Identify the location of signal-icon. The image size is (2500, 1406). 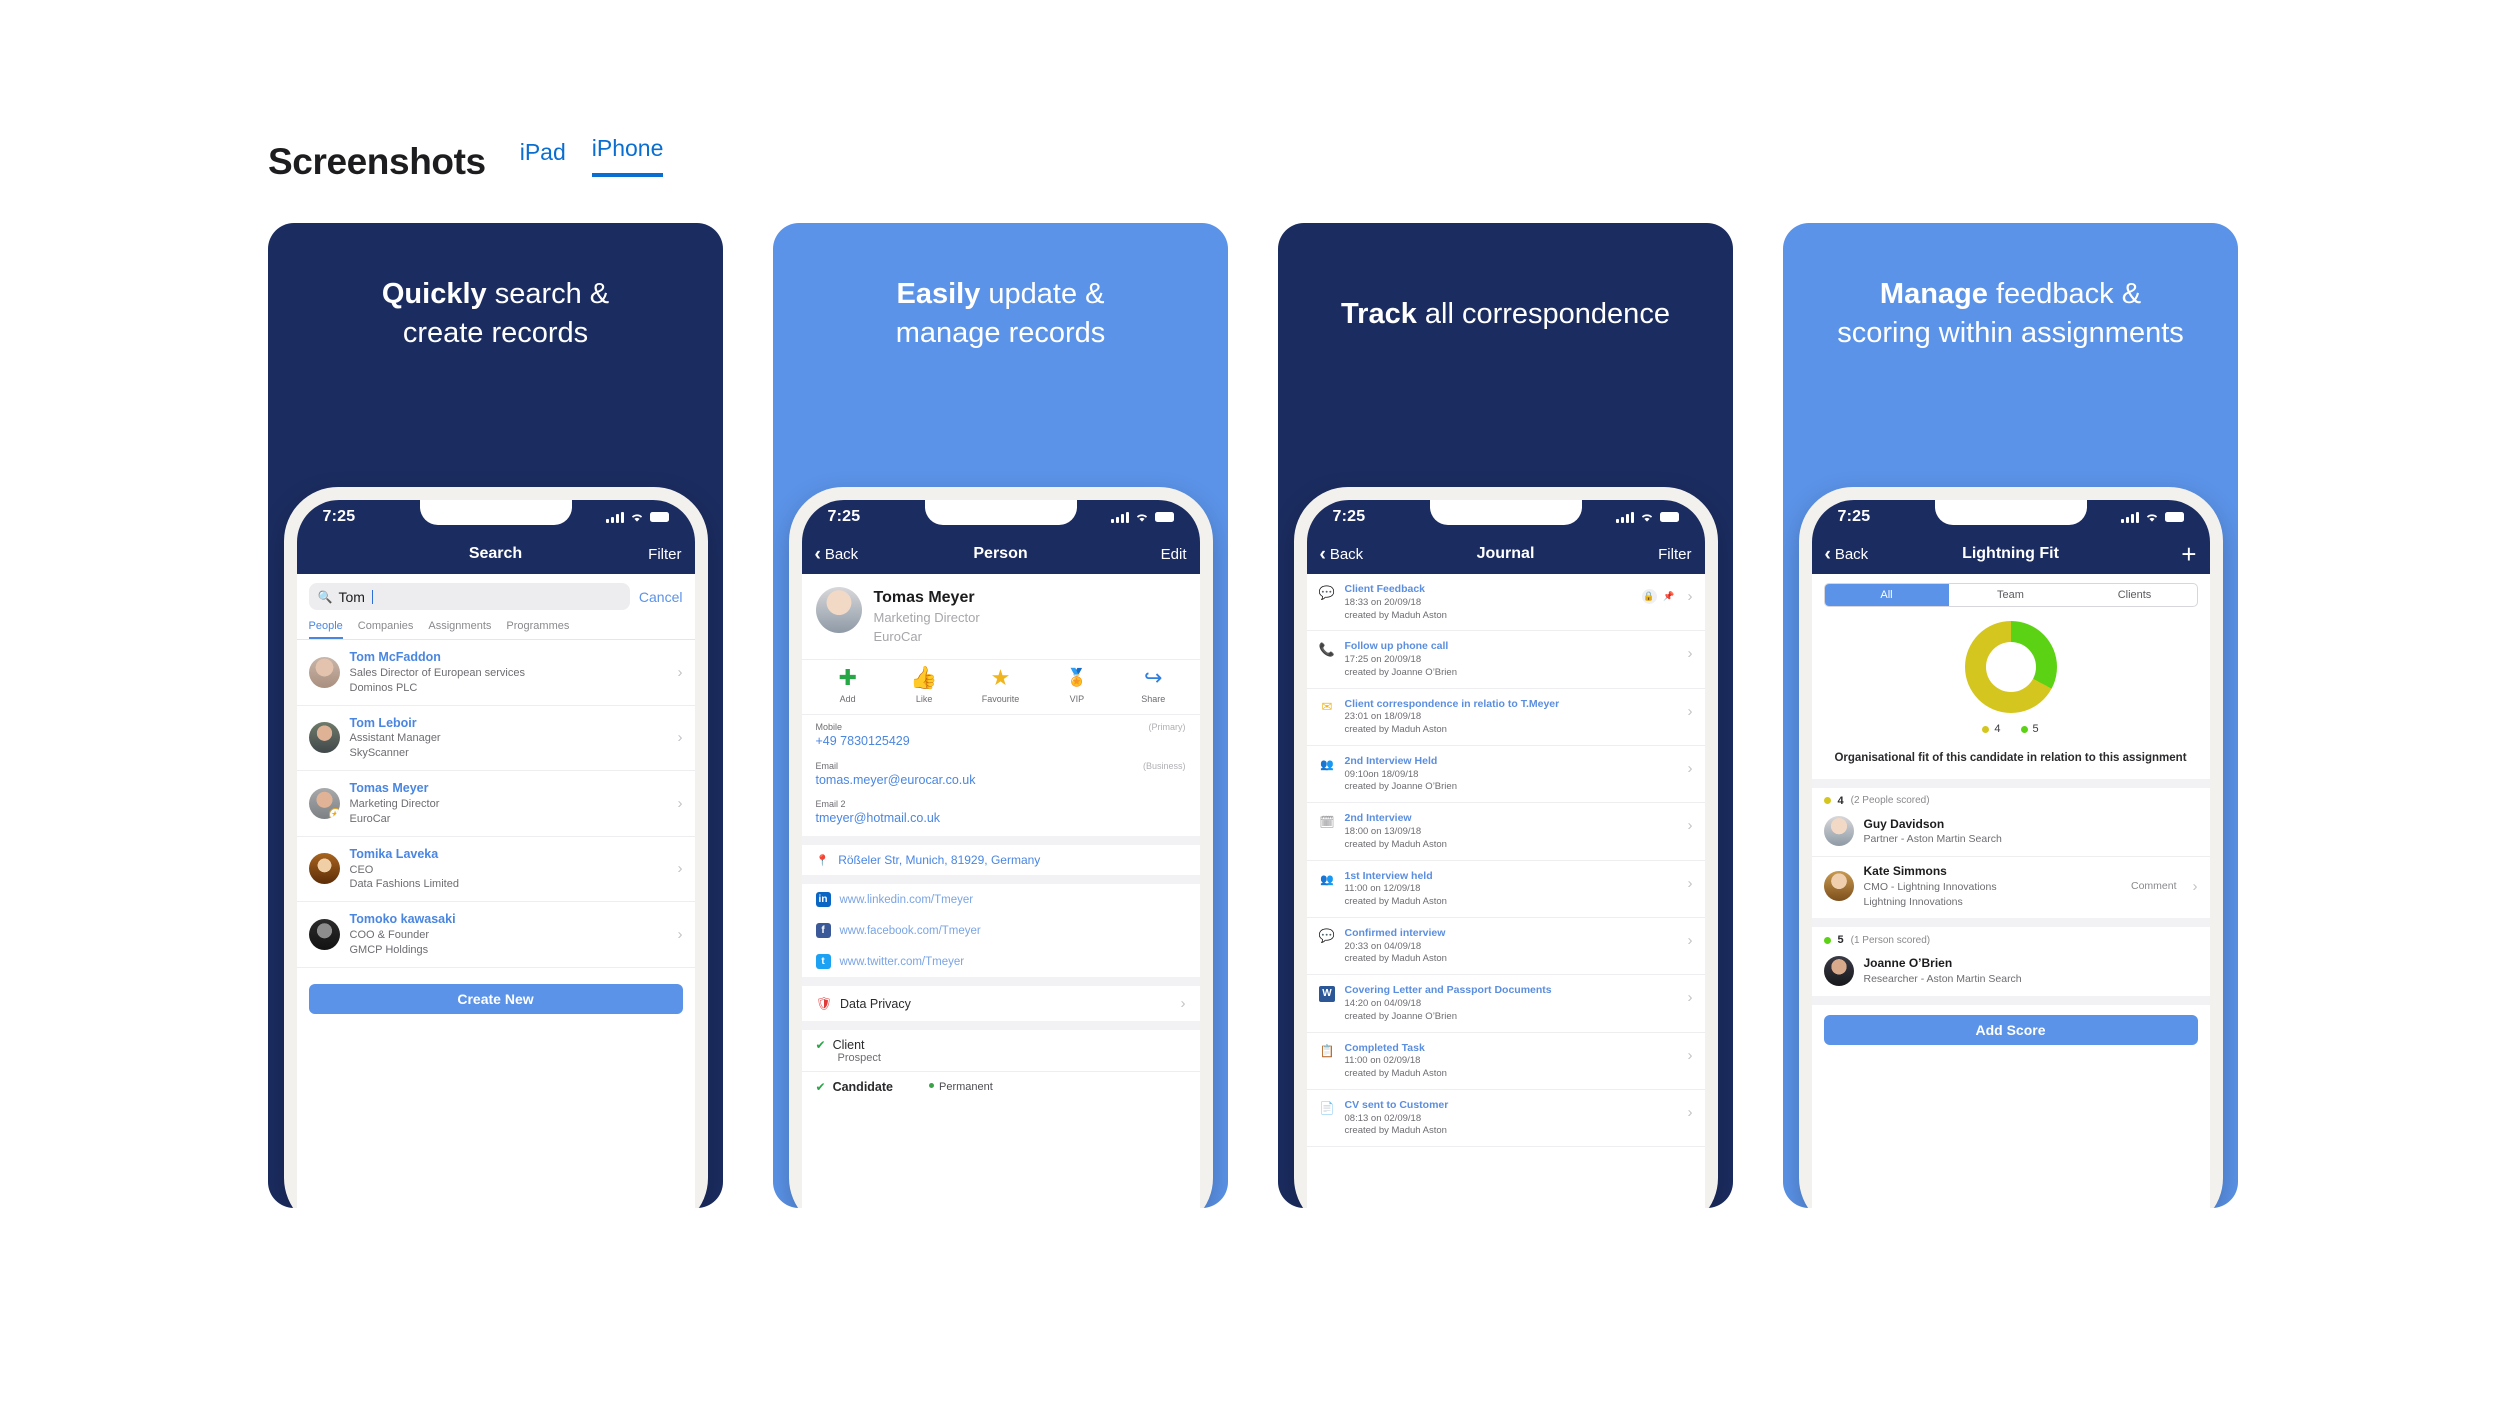
(1119, 517).